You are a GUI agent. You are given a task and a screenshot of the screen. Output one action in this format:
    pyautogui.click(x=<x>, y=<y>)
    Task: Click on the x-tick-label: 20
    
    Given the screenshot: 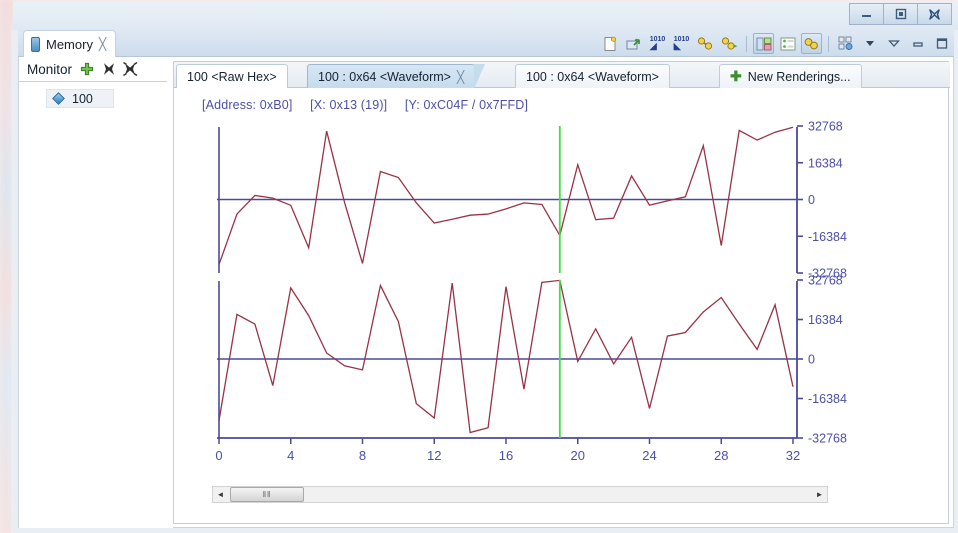 What is the action you would take?
    pyautogui.click(x=578, y=455)
    